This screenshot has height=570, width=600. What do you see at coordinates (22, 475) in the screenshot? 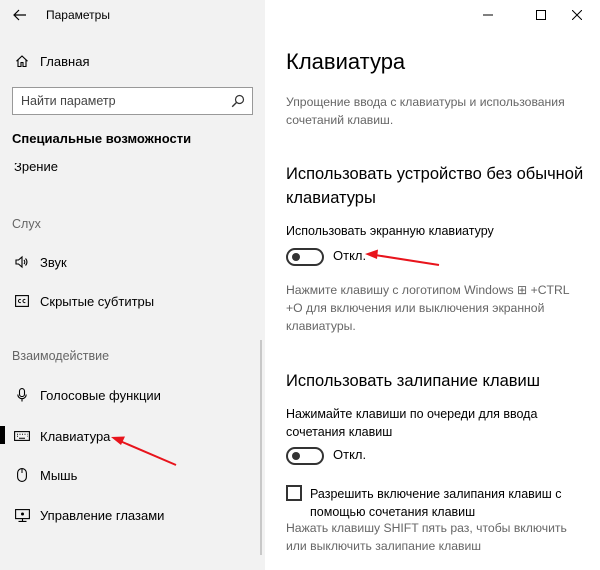
I see `mouse-icon` at bounding box center [22, 475].